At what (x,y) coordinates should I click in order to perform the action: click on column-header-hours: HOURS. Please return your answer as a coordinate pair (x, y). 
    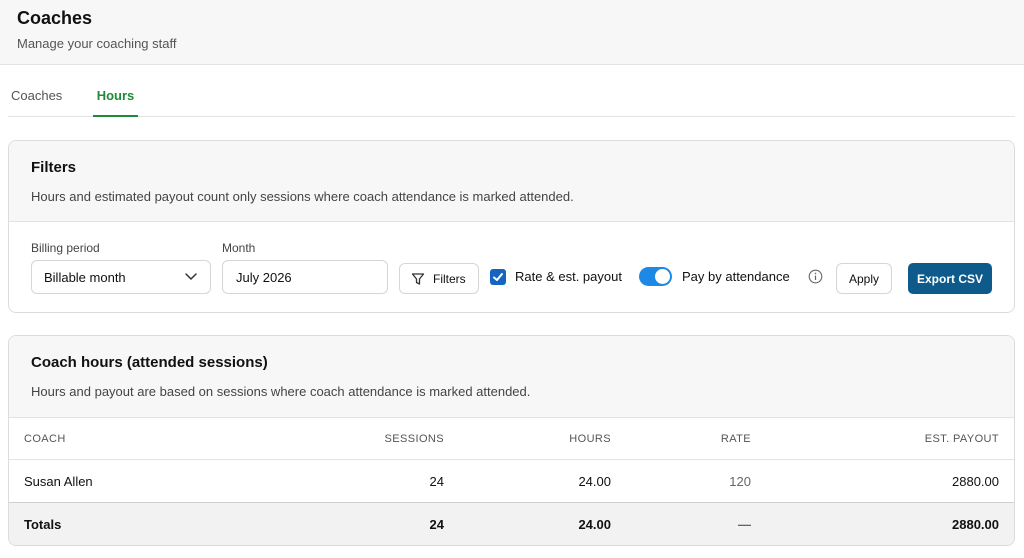
    Looking at the image, I should click on (590, 439).